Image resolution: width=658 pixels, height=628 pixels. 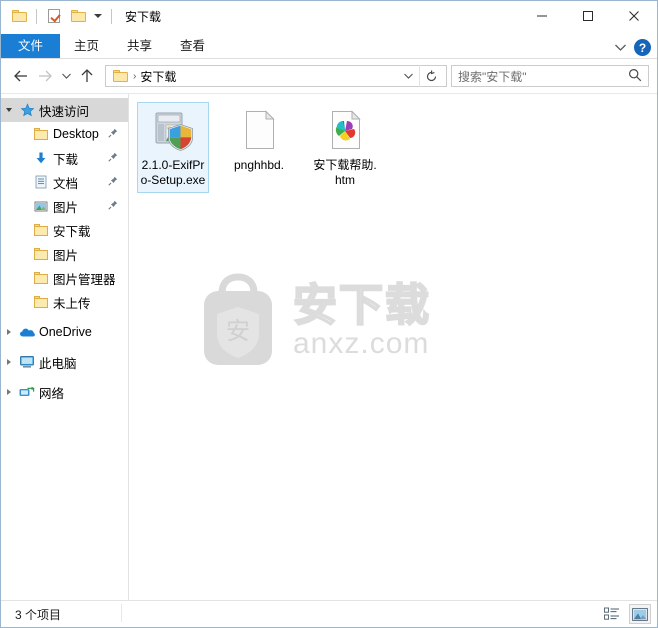 What do you see at coordinates (41, 182) in the screenshot?
I see `document-icon` at bounding box center [41, 182].